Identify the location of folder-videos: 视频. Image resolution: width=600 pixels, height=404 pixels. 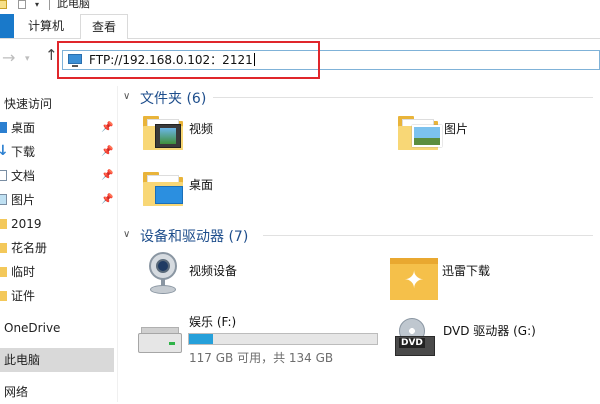
(263, 141).